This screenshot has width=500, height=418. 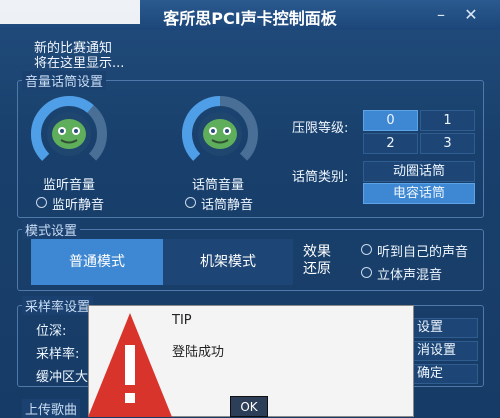 What do you see at coordinates (51, 331) in the screenshot?
I see `bit-depth-label: 位深:` at bounding box center [51, 331].